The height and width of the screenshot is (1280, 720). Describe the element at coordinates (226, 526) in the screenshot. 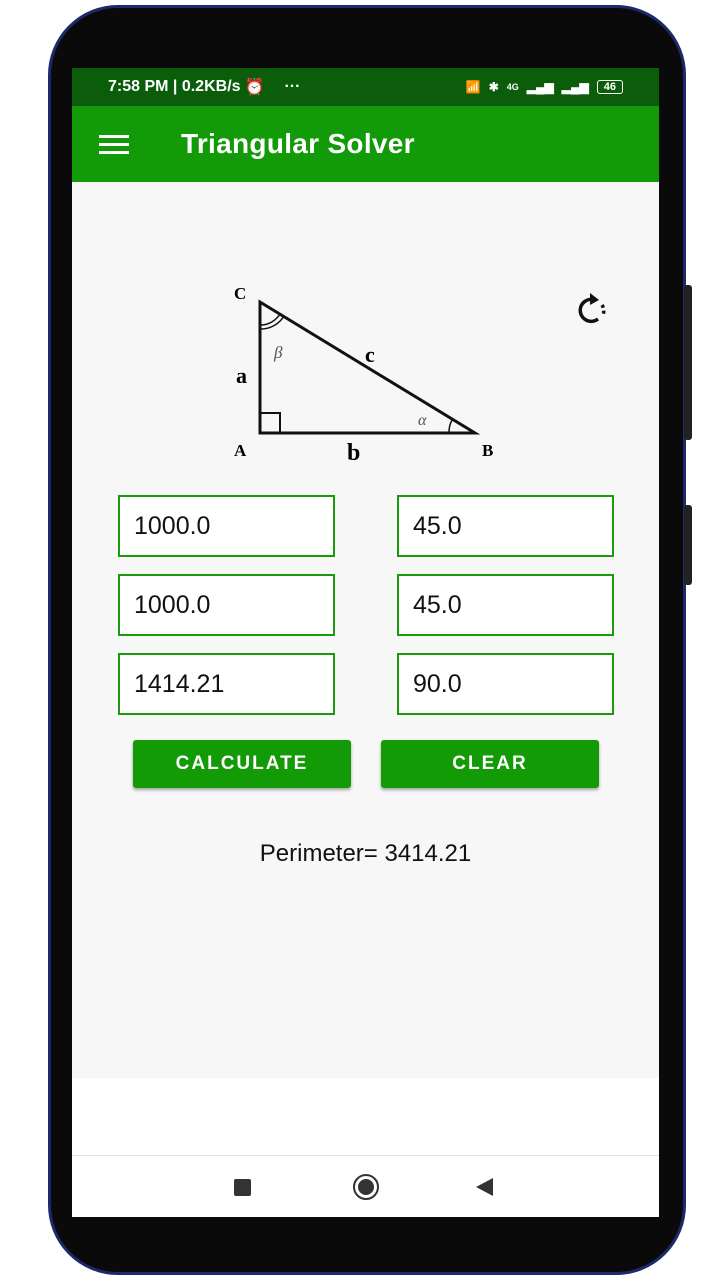

I see `side-a-input` at that location.